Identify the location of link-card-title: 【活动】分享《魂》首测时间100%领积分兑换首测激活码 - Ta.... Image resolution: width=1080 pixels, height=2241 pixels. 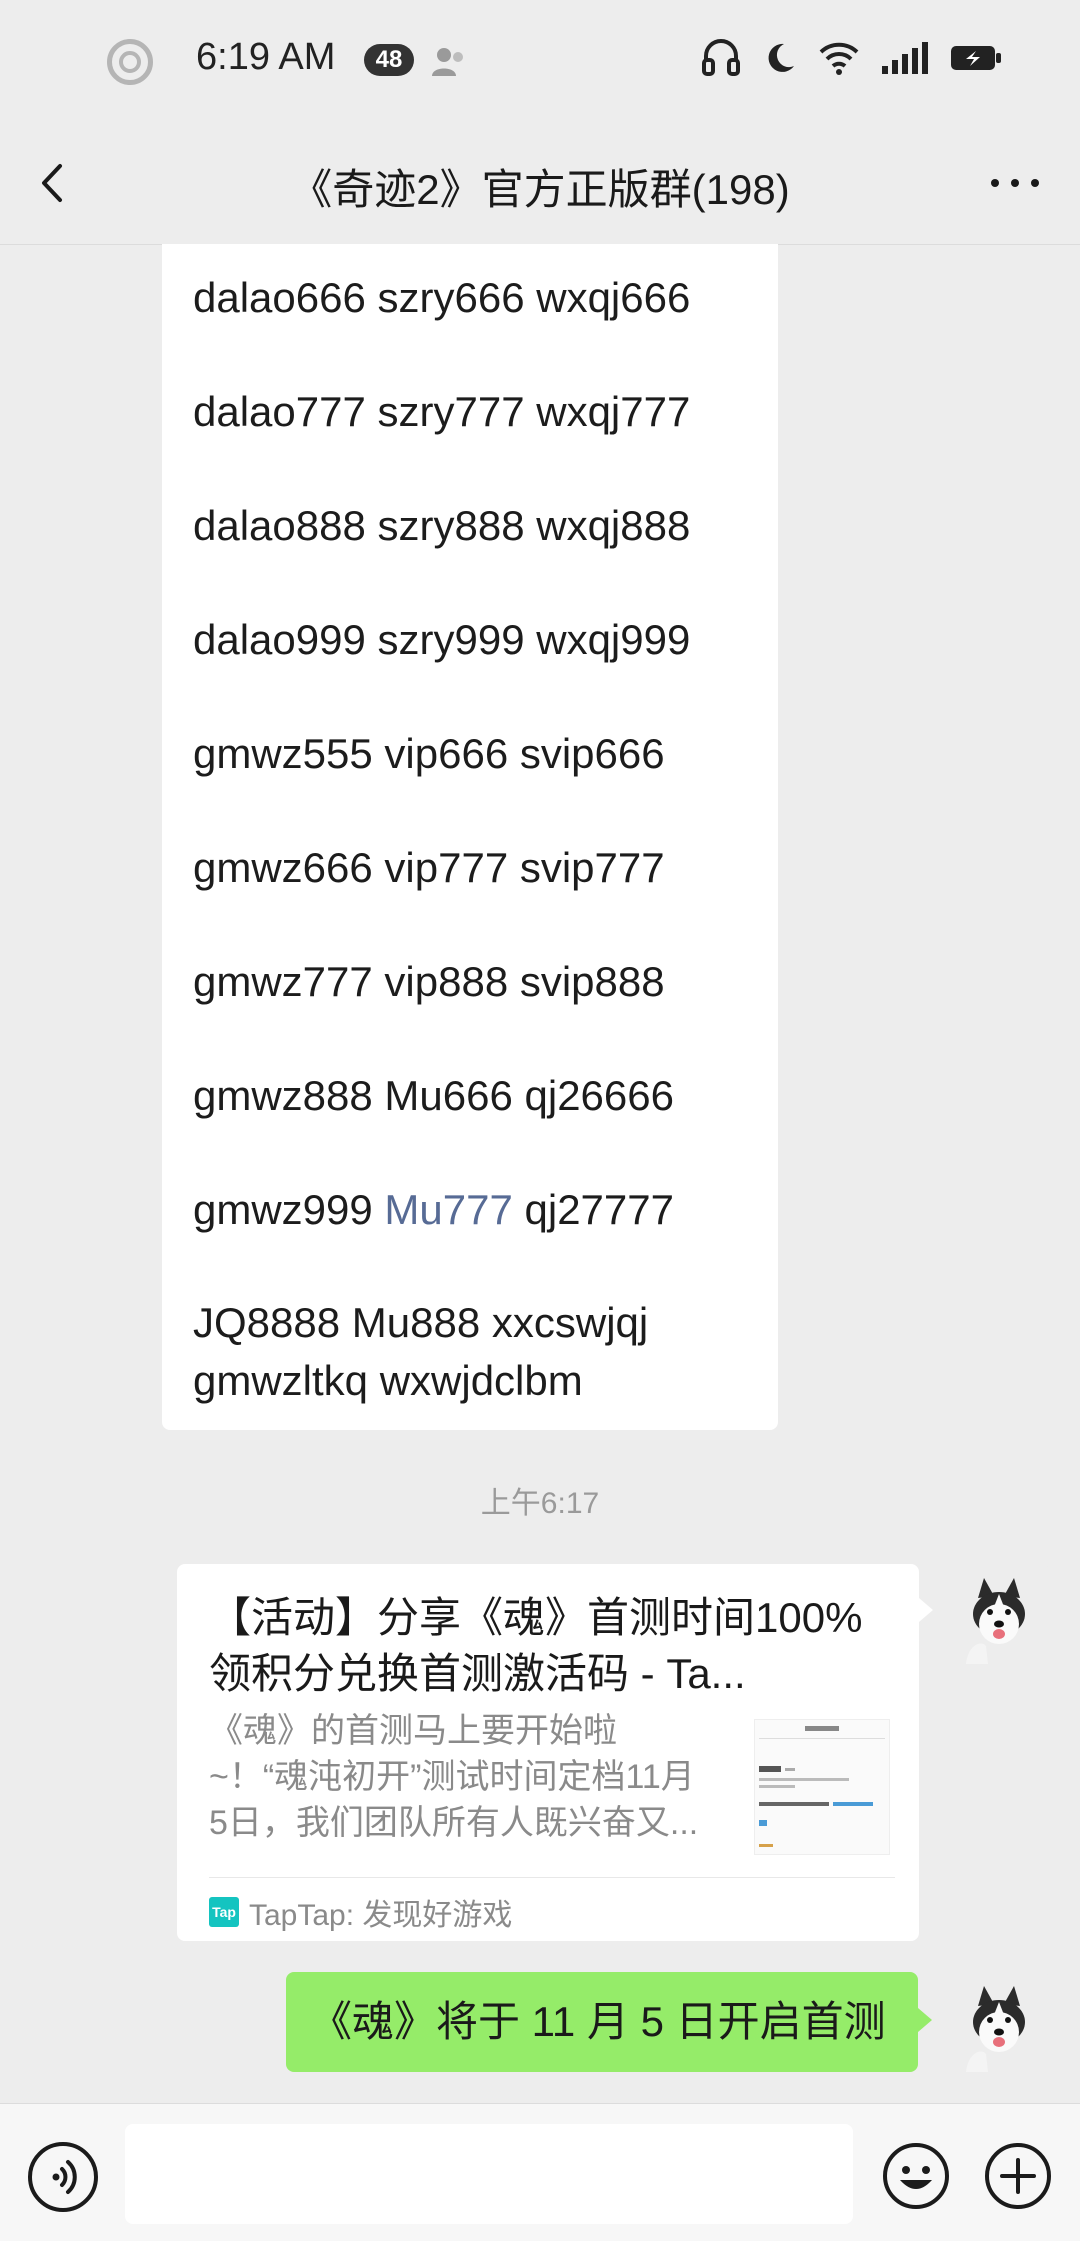
(536, 1645).